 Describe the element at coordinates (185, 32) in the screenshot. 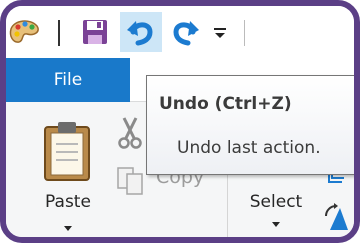

I see `redo-icon` at that location.